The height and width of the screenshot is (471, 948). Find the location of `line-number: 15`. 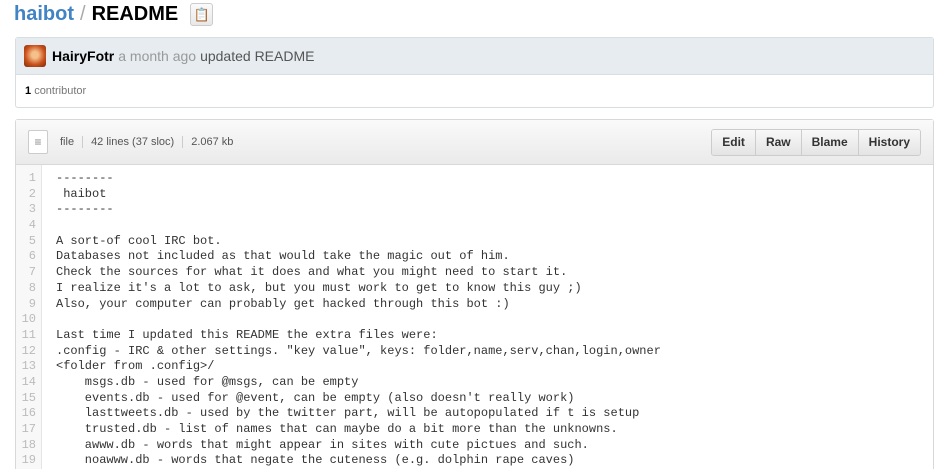

line-number: 15 is located at coordinates (26, 399).